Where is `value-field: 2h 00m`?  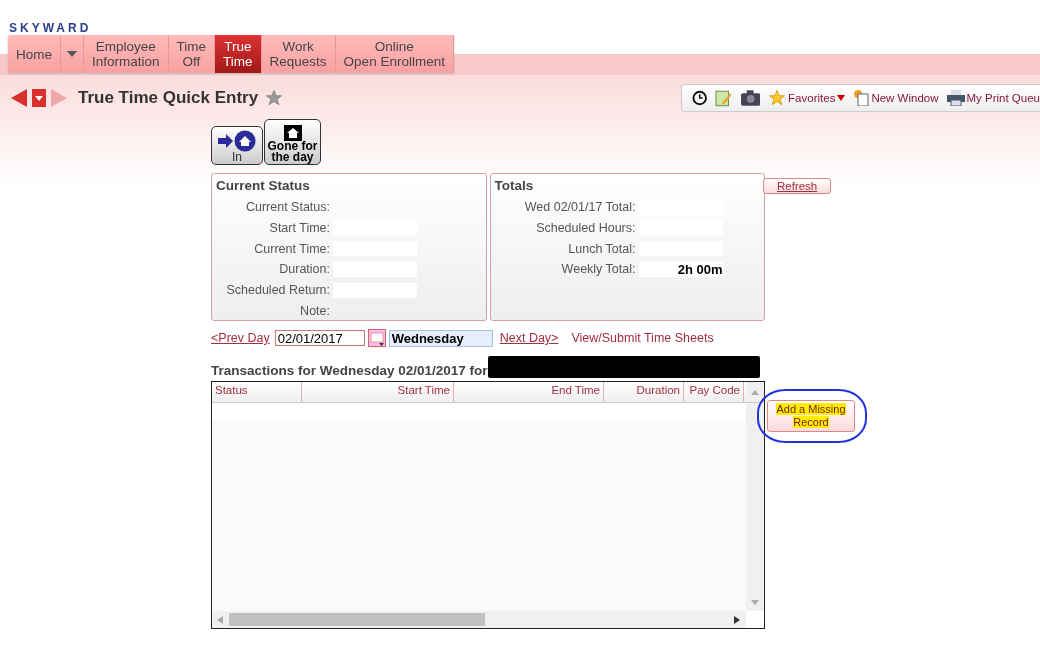
value-field: 2h 00m is located at coordinates (680, 269).